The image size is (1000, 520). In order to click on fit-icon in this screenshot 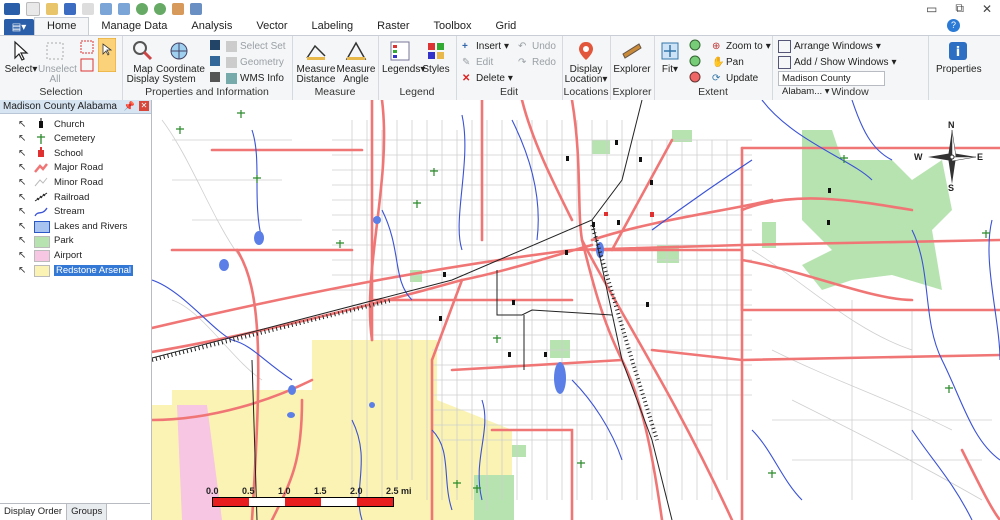, I will do `click(670, 51)`.